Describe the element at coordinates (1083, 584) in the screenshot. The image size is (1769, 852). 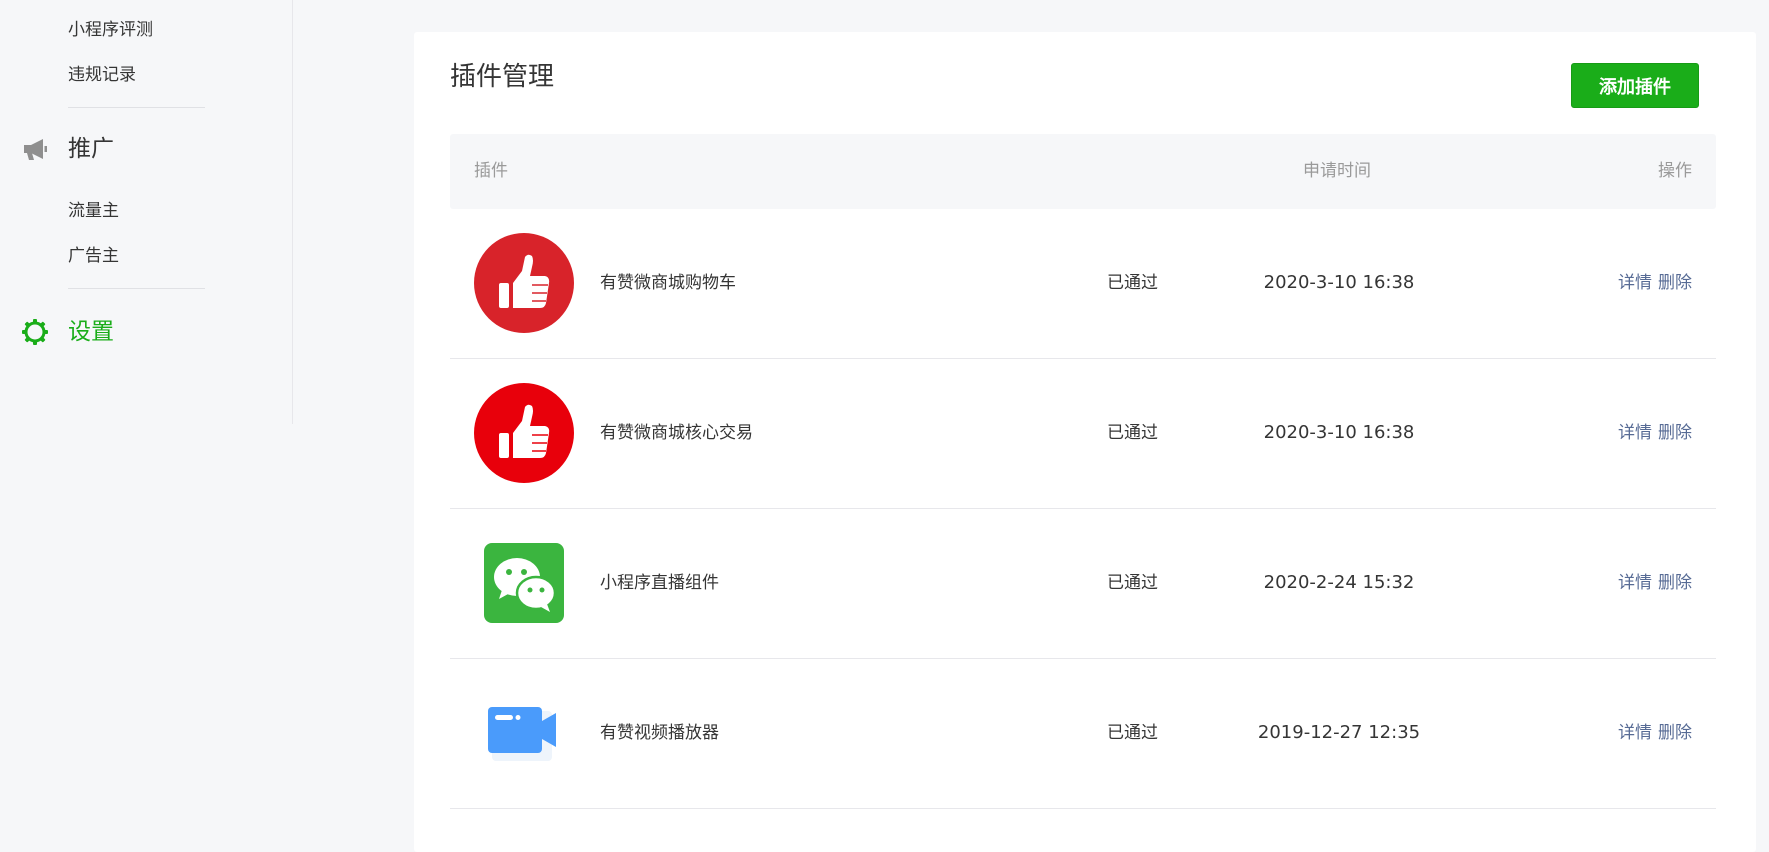
I see `table-row: 小程序直播组件 已通过 2020-2-24 15:32 详情 删除` at that location.